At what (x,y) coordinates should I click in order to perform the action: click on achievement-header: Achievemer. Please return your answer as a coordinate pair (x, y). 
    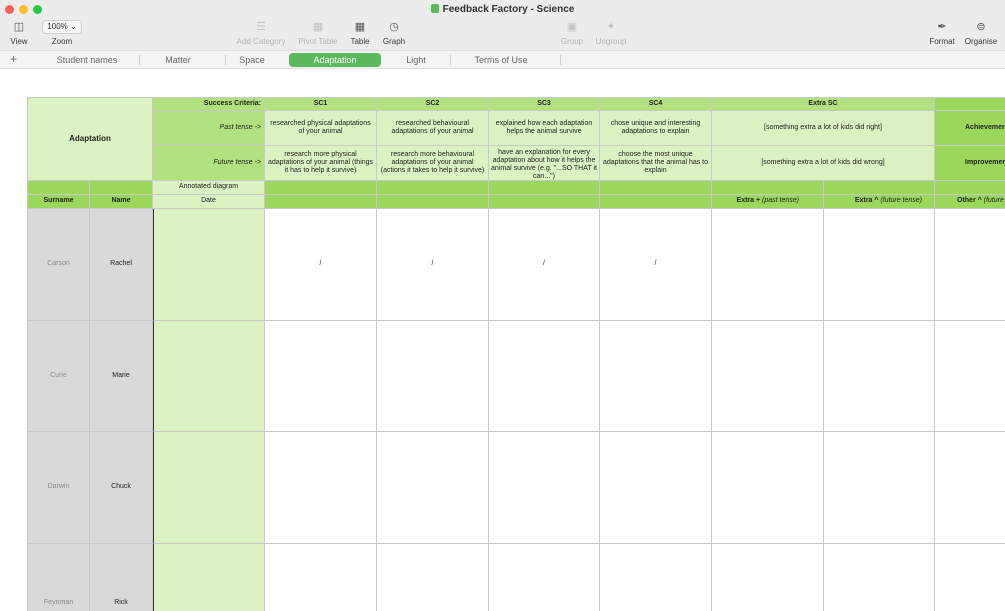
    Looking at the image, I should click on (970, 128).